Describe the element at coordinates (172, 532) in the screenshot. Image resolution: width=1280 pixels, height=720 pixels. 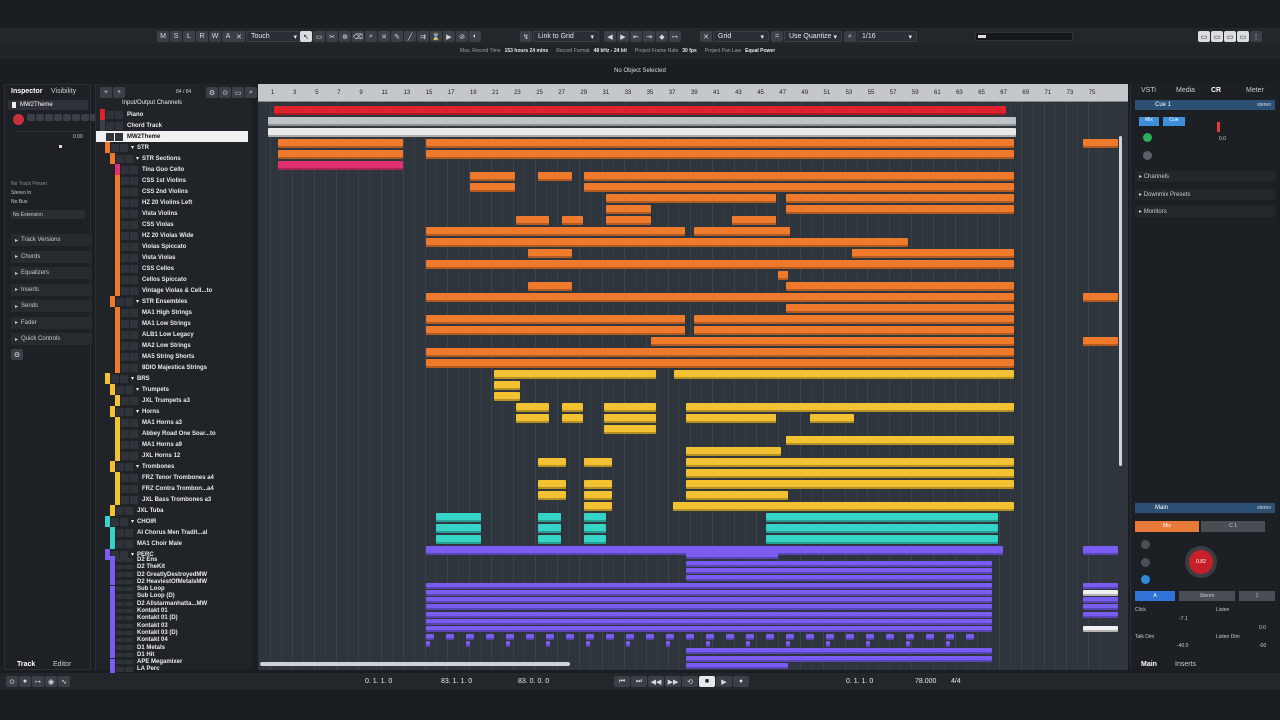
I see `track-row: AI Chorus Men Tradit...al` at that location.